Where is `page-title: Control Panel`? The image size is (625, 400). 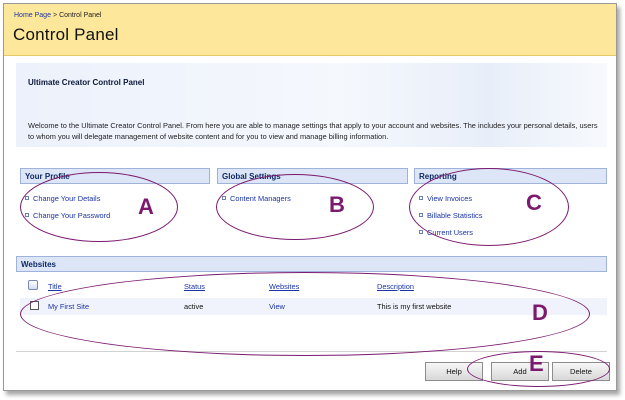 page-title: Control Panel is located at coordinates (66, 34).